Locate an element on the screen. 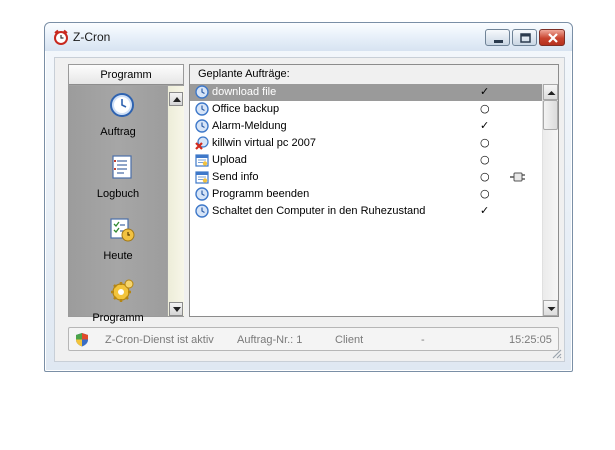 The height and width of the screenshot is (450, 615). alarm-clock-icon is located at coordinates (61, 37).